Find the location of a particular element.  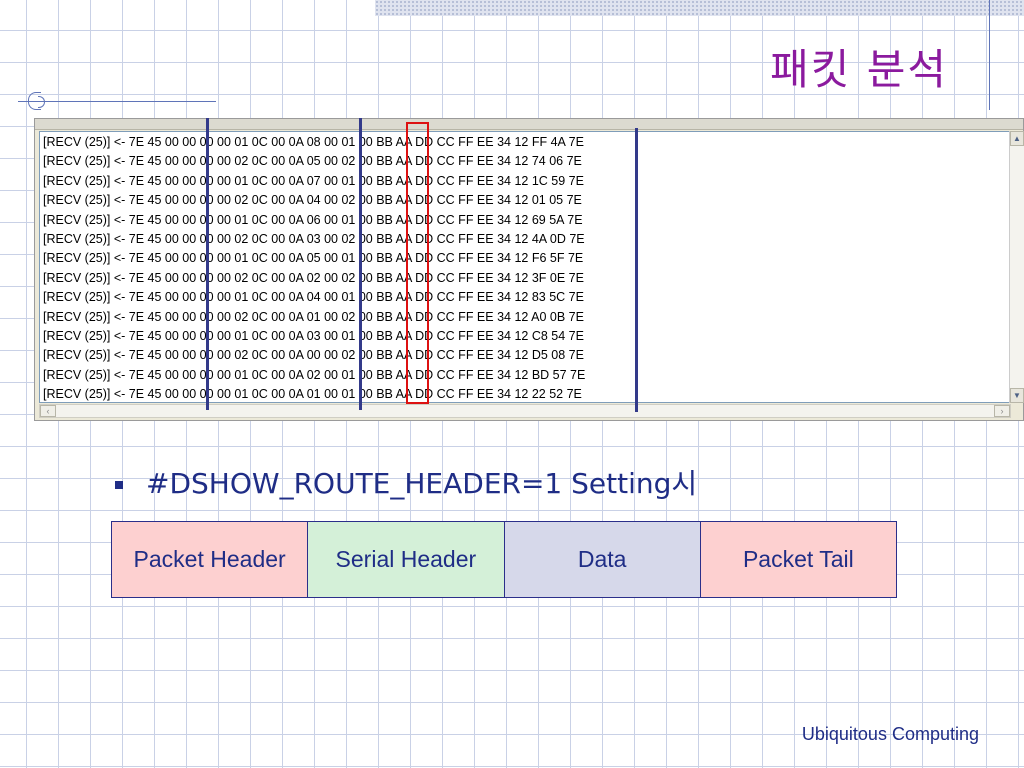

highlight-box is located at coordinates (417, 263).